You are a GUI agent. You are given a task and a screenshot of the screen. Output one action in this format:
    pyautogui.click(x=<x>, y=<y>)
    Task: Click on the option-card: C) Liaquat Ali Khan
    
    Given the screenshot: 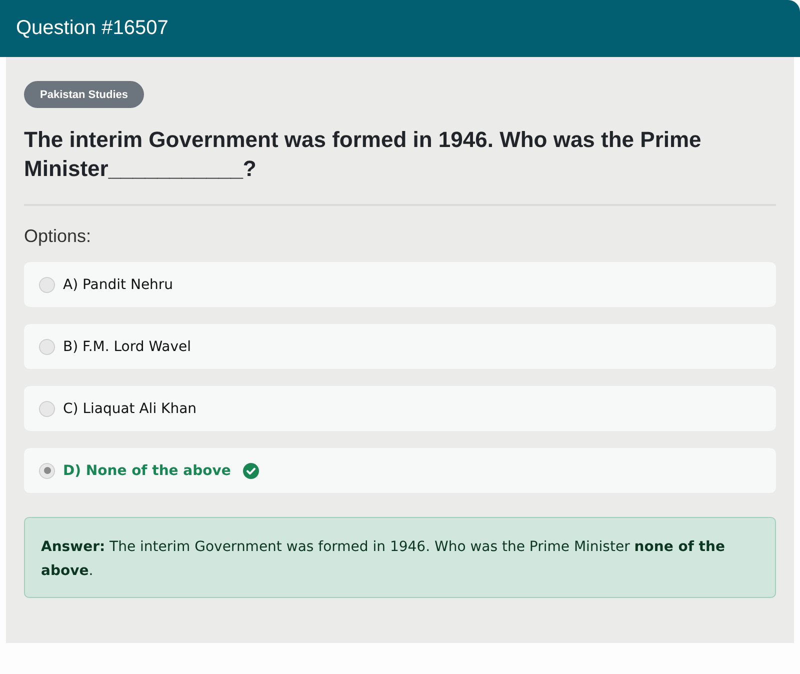 What is the action you would take?
    pyautogui.click(x=400, y=408)
    